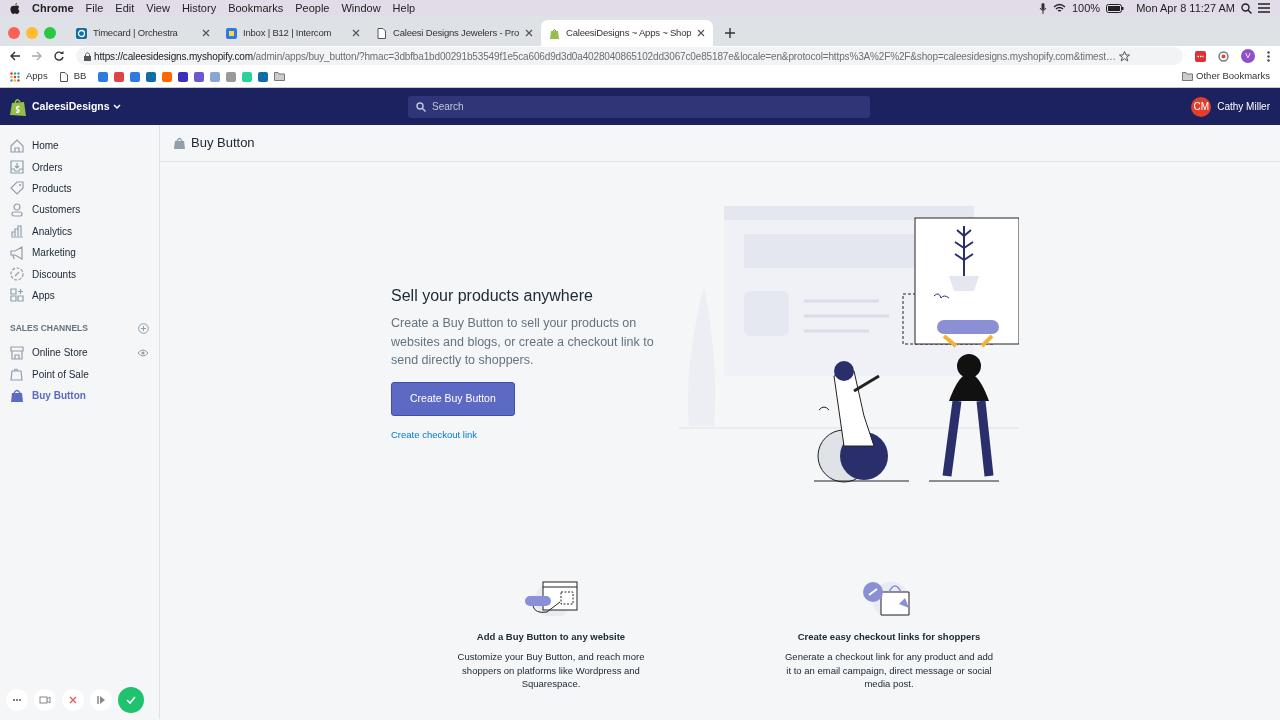  What do you see at coordinates (79, 274) in the screenshot?
I see `sidebar-item: Discounts` at bounding box center [79, 274].